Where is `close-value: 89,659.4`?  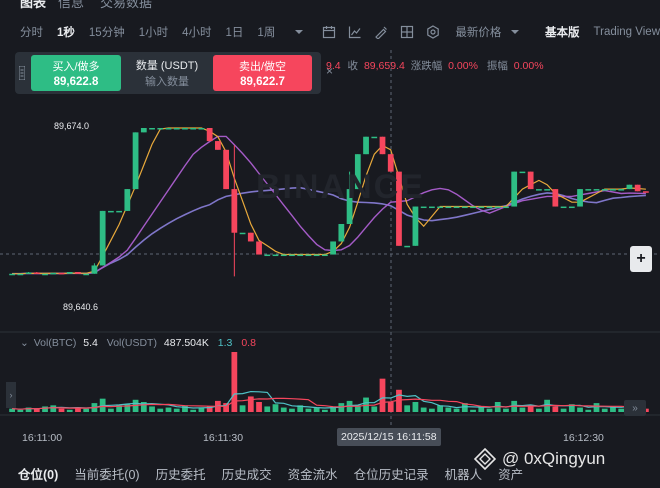 close-value: 89,659.4 is located at coordinates (384, 66).